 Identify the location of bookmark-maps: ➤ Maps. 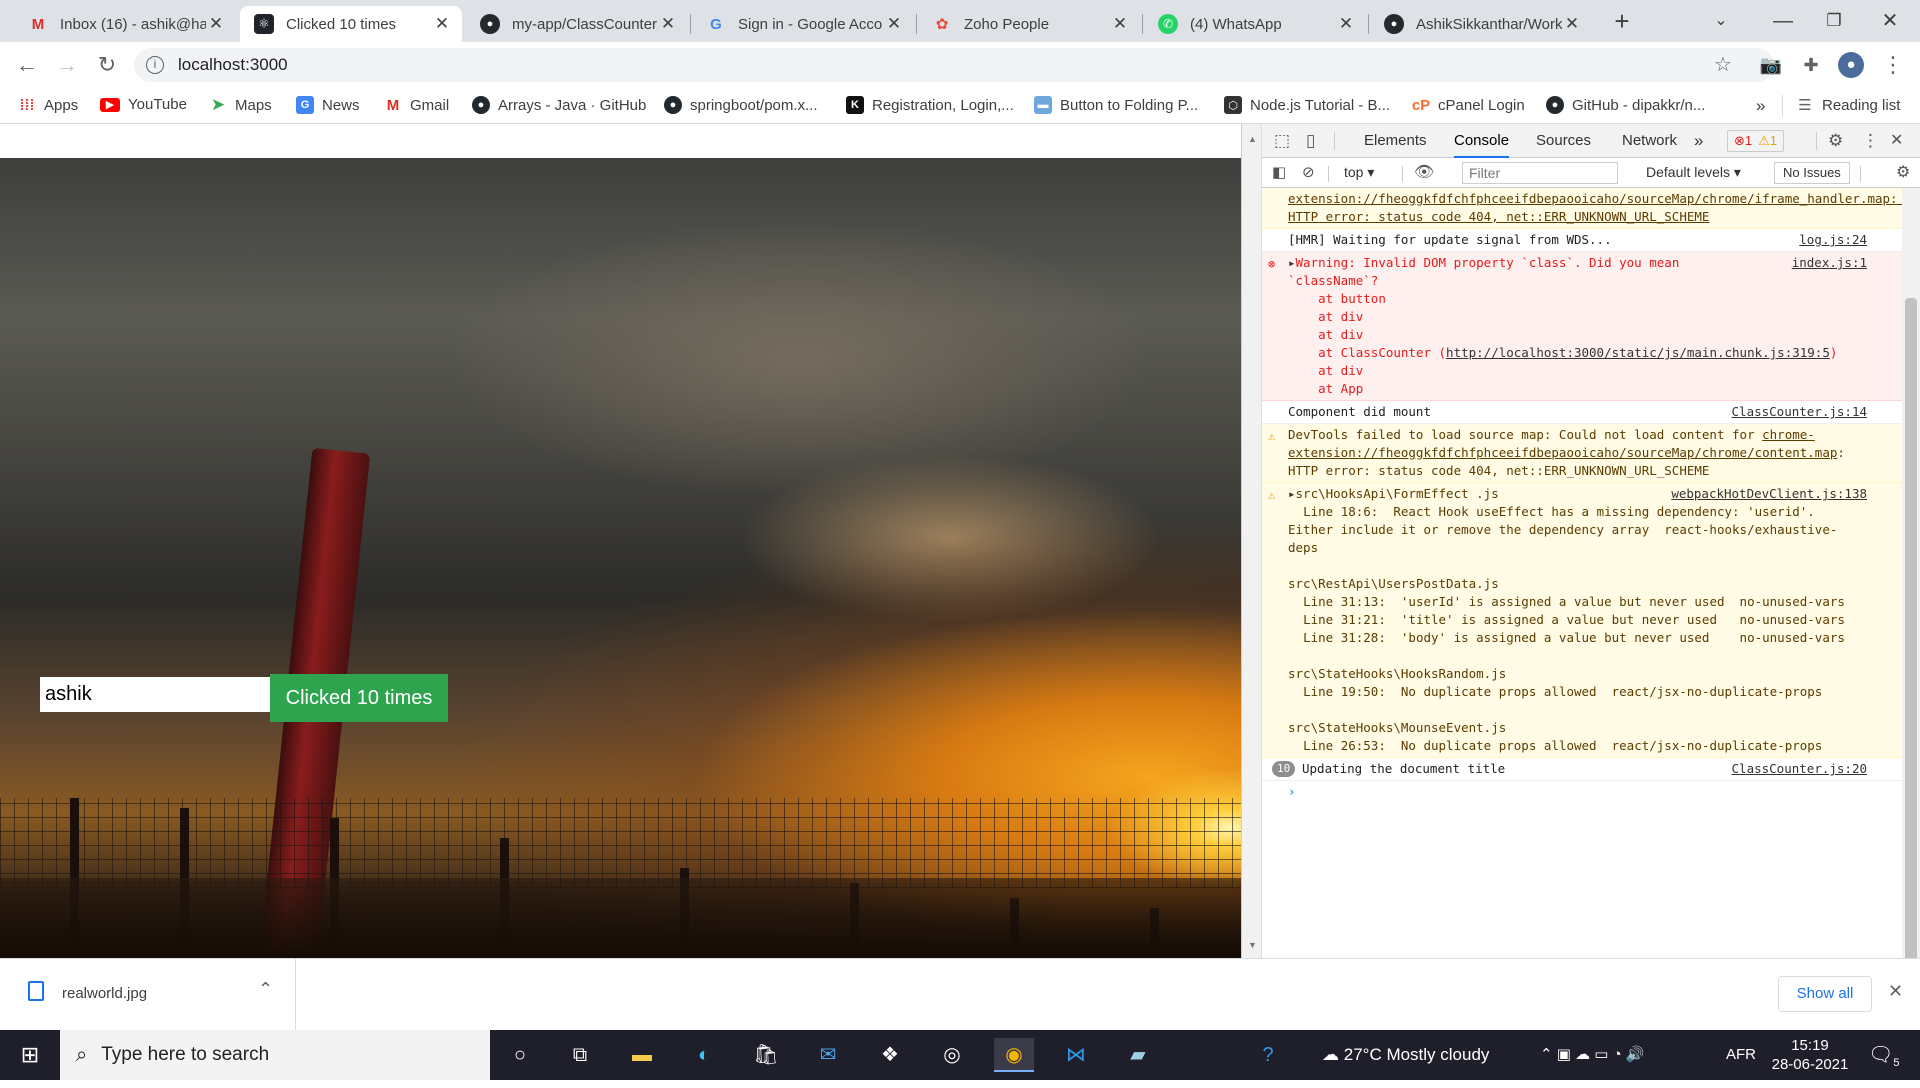
(240, 104).